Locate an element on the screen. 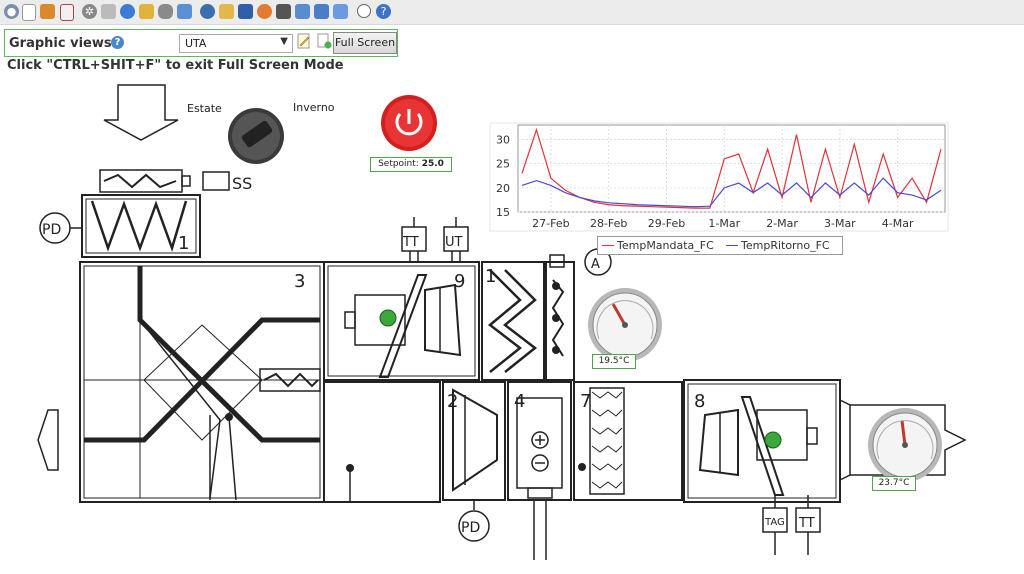 This screenshot has width=1024, height=574. season-selector-knob is located at coordinates (256, 136).